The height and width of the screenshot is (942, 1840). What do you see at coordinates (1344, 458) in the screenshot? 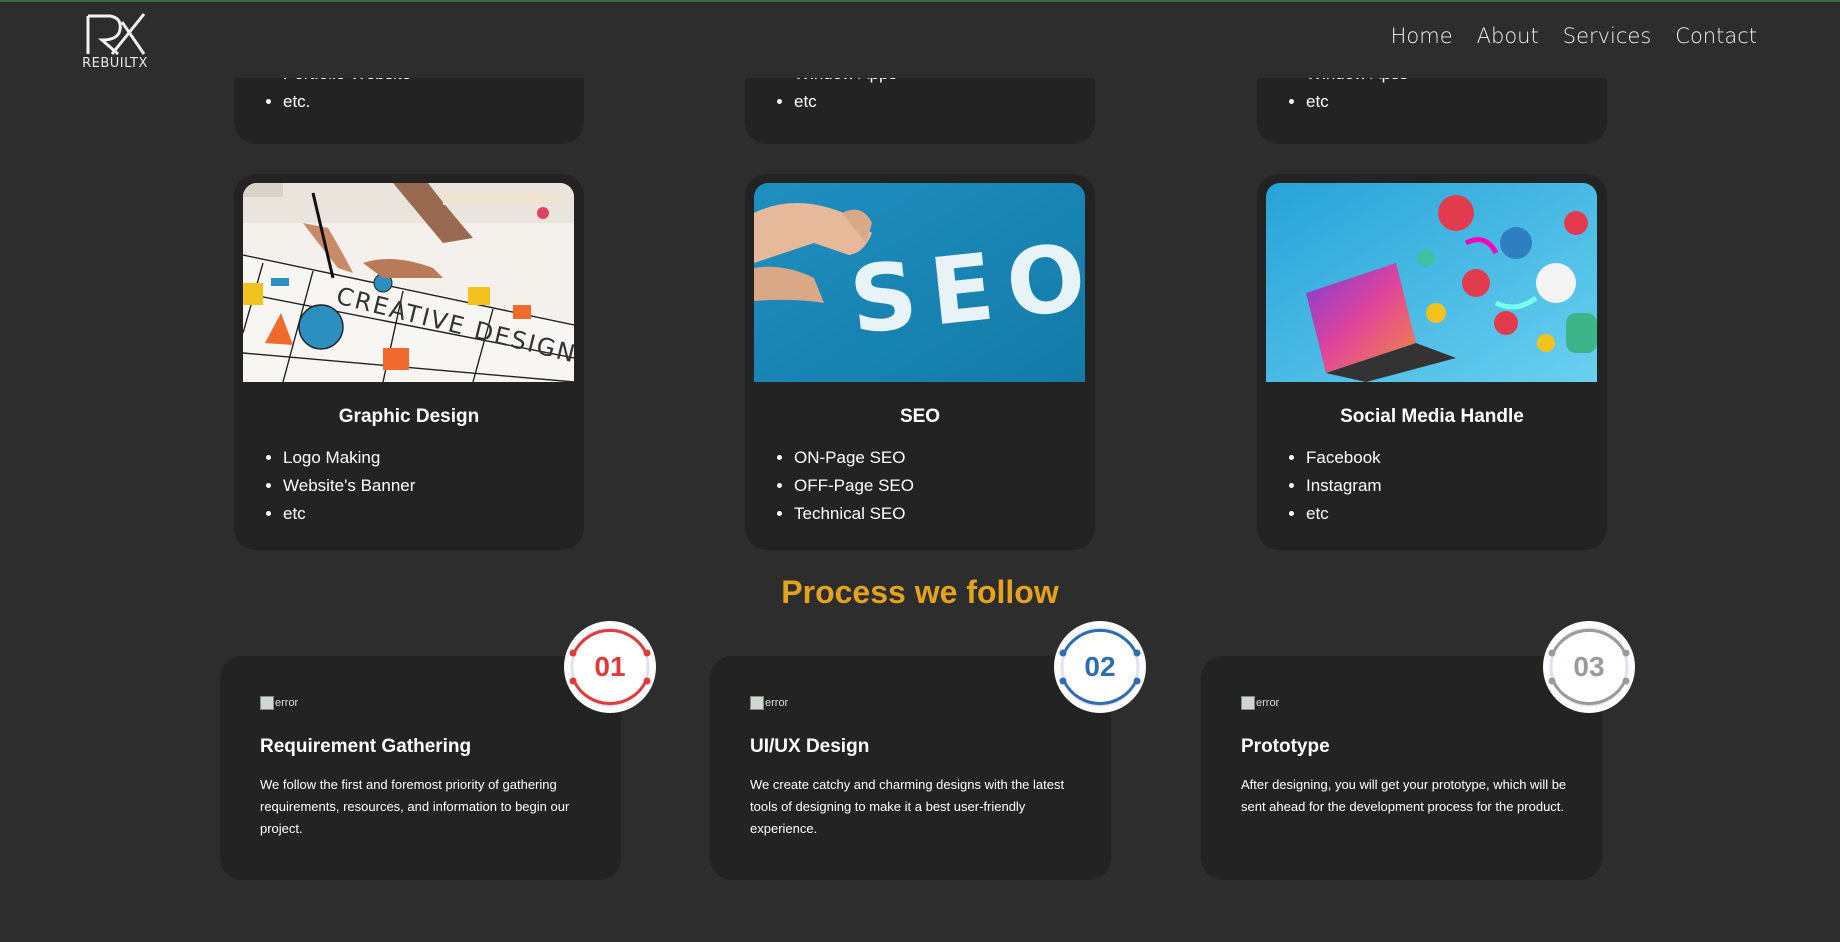
I see `list-item: Facebook` at bounding box center [1344, 458].